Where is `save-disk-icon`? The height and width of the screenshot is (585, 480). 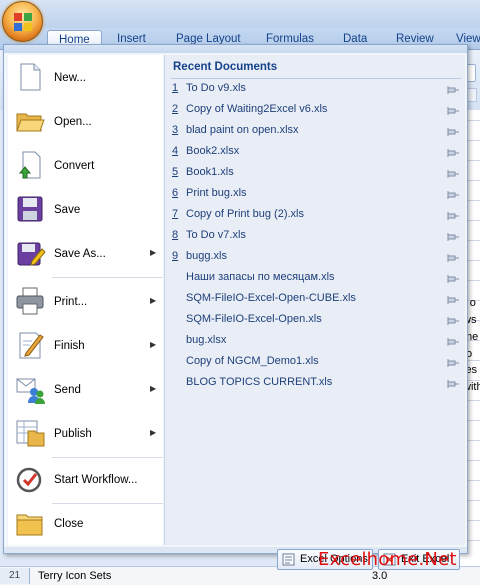 save-disk-icon is located at coordinates (30, 209).